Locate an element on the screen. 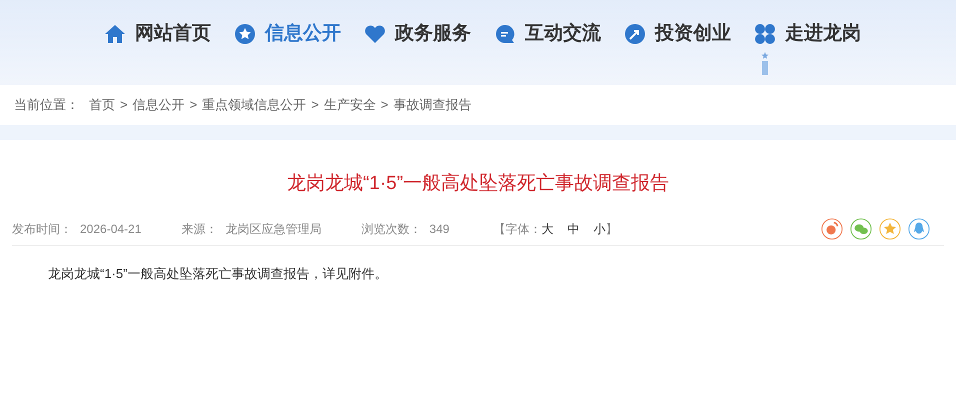 The height and width of the screenshot is (400, 956). font-size-link: 小 is located at coordinates (599, 229).